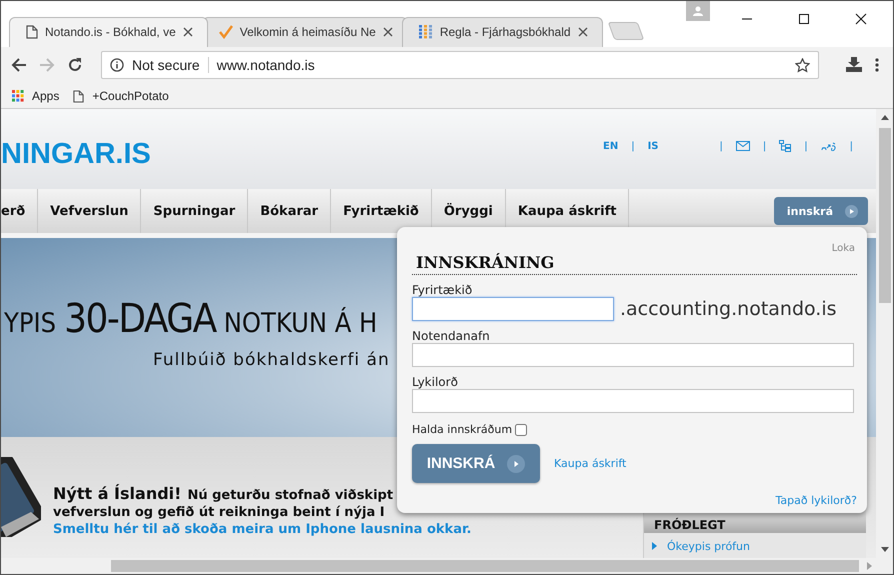 The width and height of the screenshot is (894, 575). Describe the element at coordinates (802, 65) in the screenshot. I see `star-icon` at that location.